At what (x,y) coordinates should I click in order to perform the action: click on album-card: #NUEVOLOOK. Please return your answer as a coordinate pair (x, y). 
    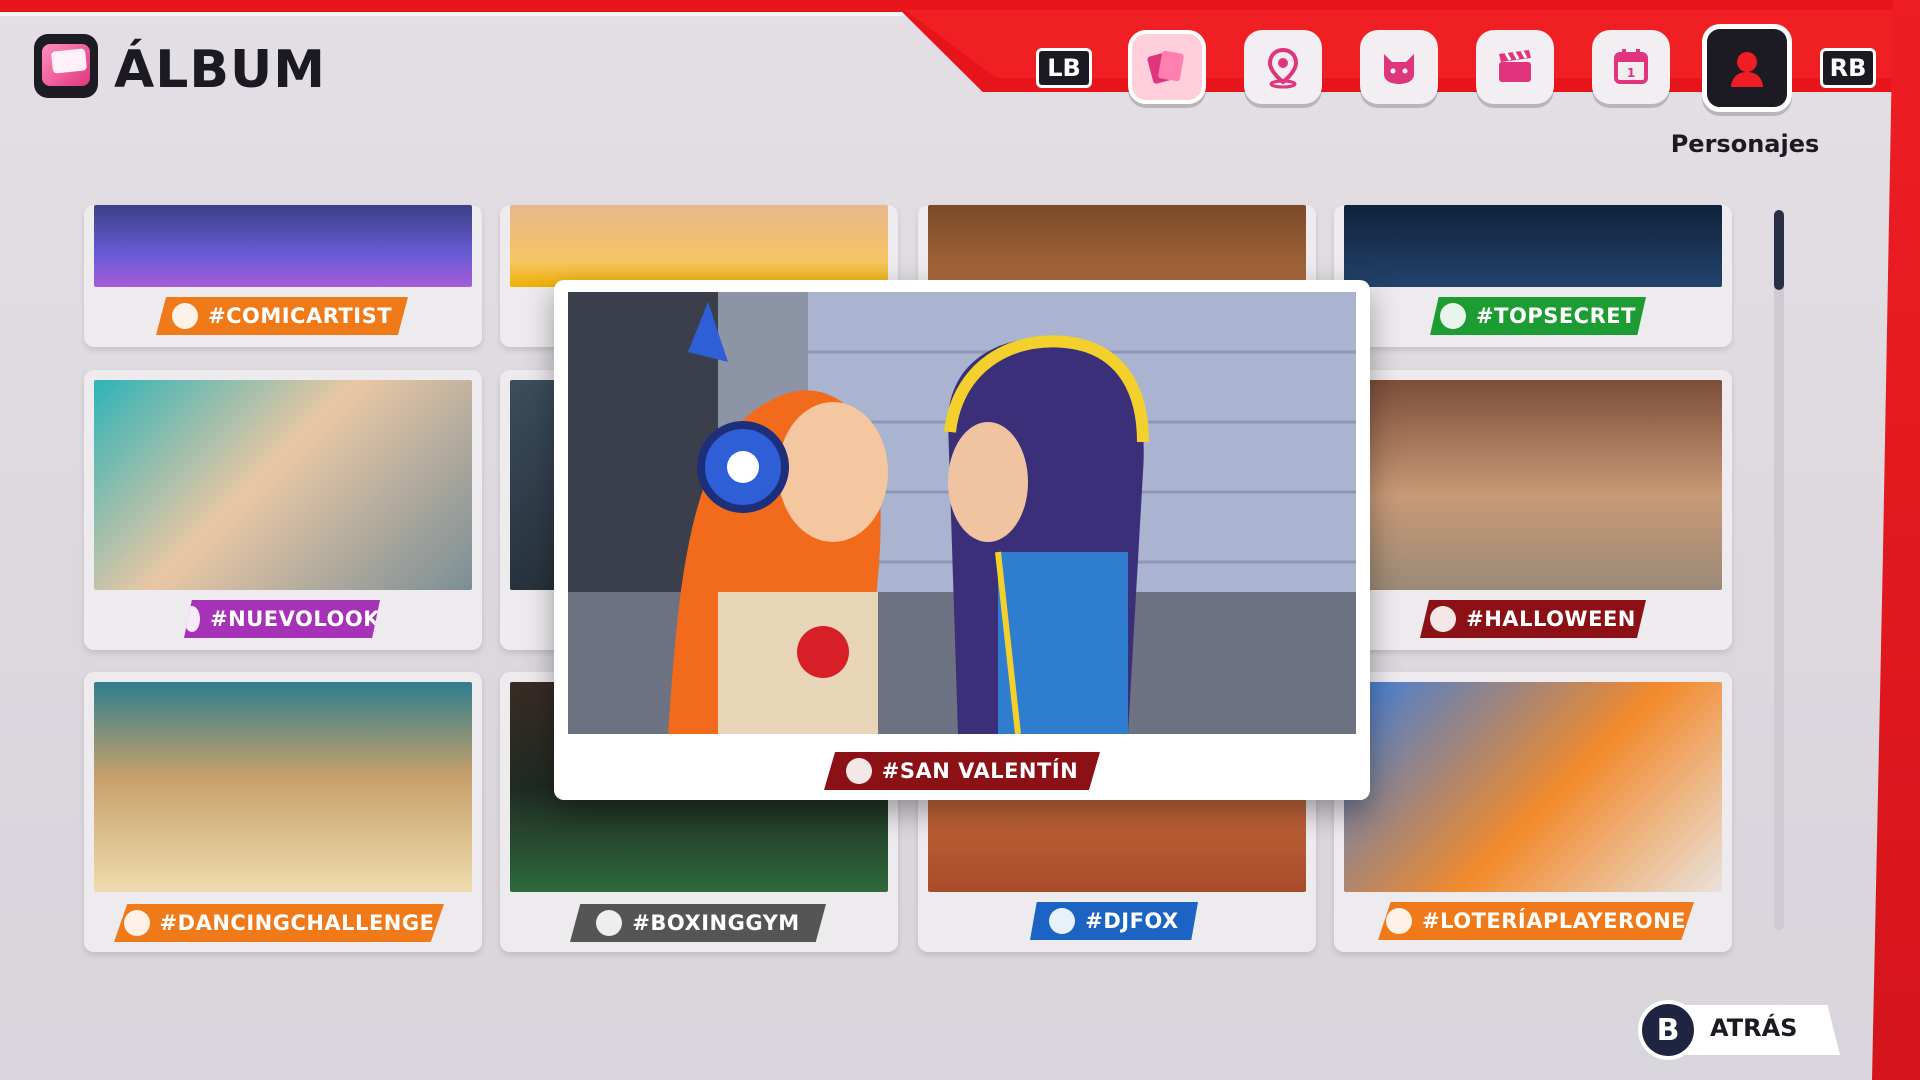
    Looking at the image, I should click on (283, 510).